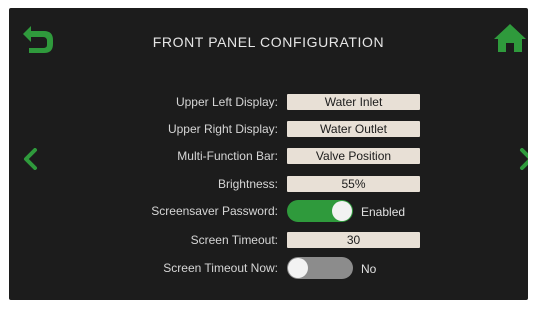  What do you see at coordinates (353, 184) in the screenshot?
I see `brightness-field: 55%` at bounding box center [353, 184].